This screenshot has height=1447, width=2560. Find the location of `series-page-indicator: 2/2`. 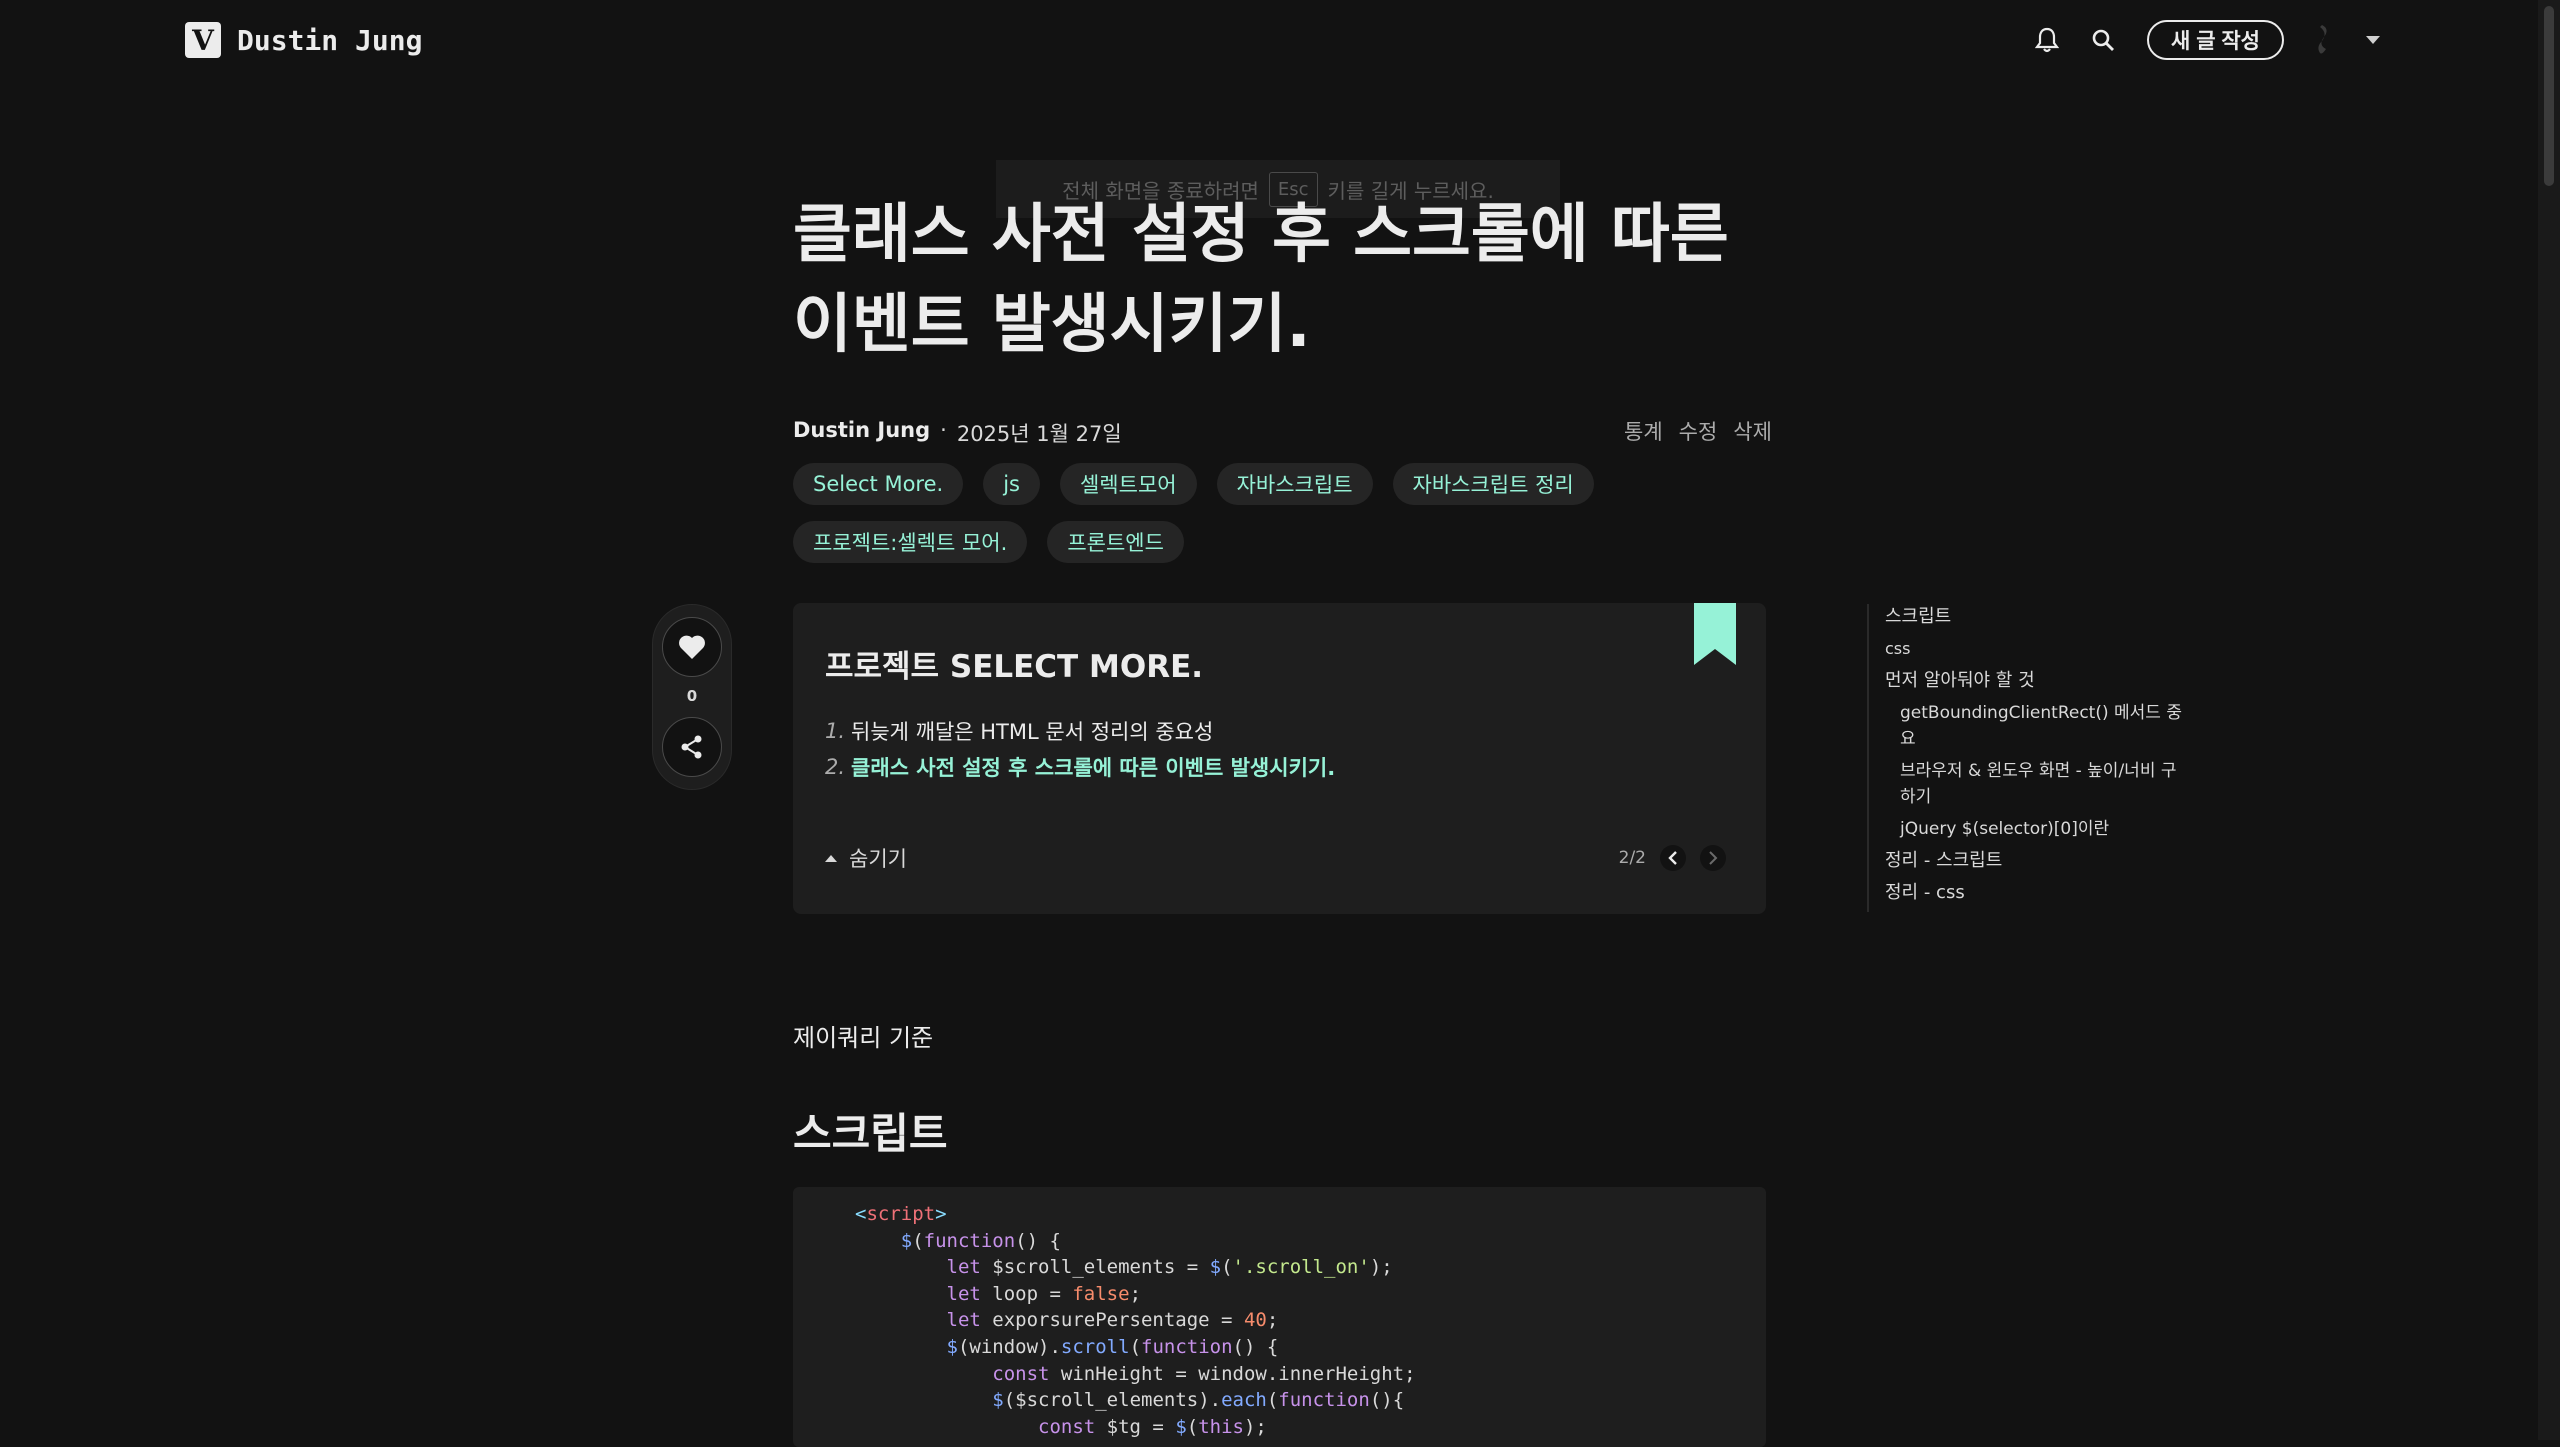

series-page-indicator: 2/2 is located at coordinates (1632, 858).